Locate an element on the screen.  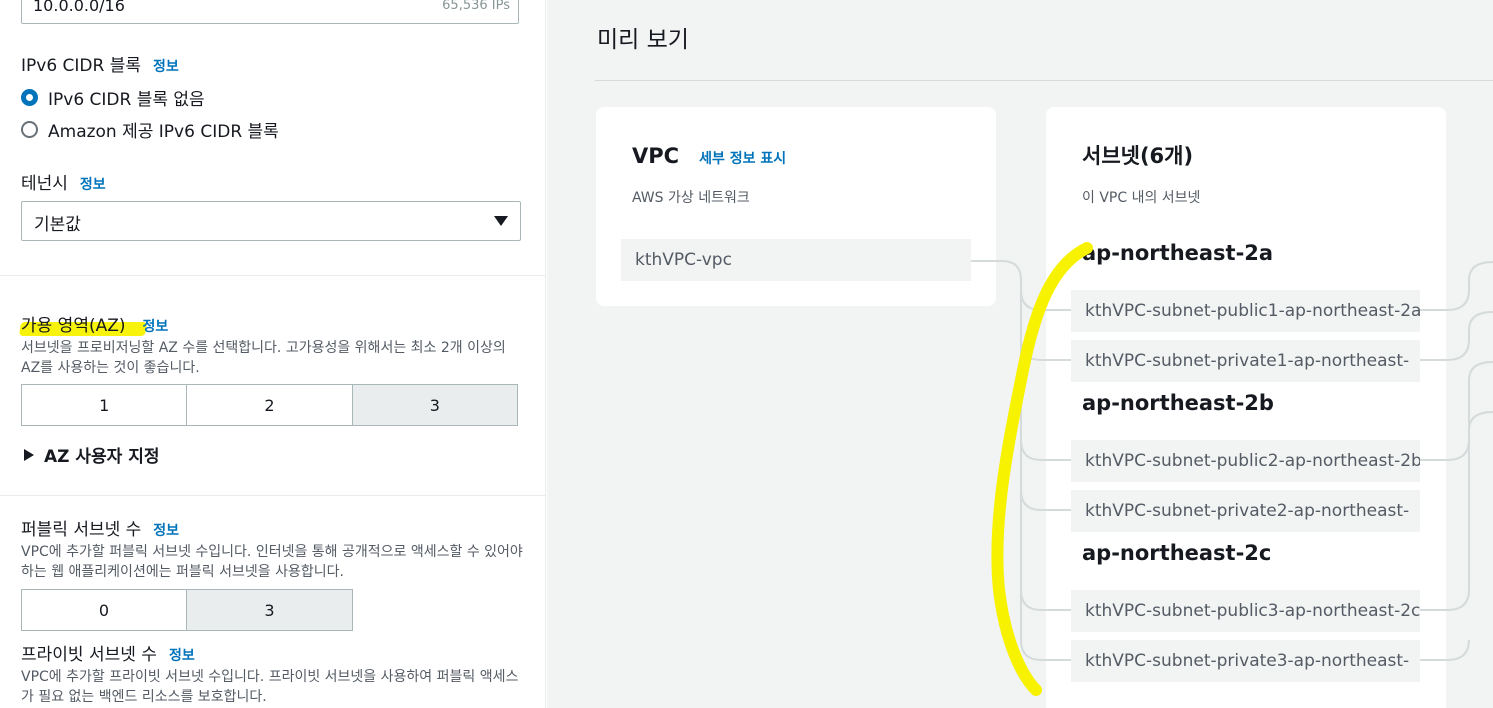
tenancy-select-value: 기본값 is located at coordinates (57, 225).